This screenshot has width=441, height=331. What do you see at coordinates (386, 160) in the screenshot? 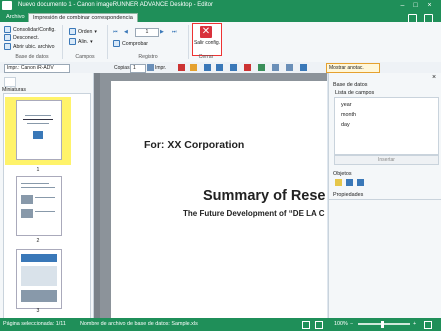
I see `insertar-button: Insertar` at bounding box center [386, 160].